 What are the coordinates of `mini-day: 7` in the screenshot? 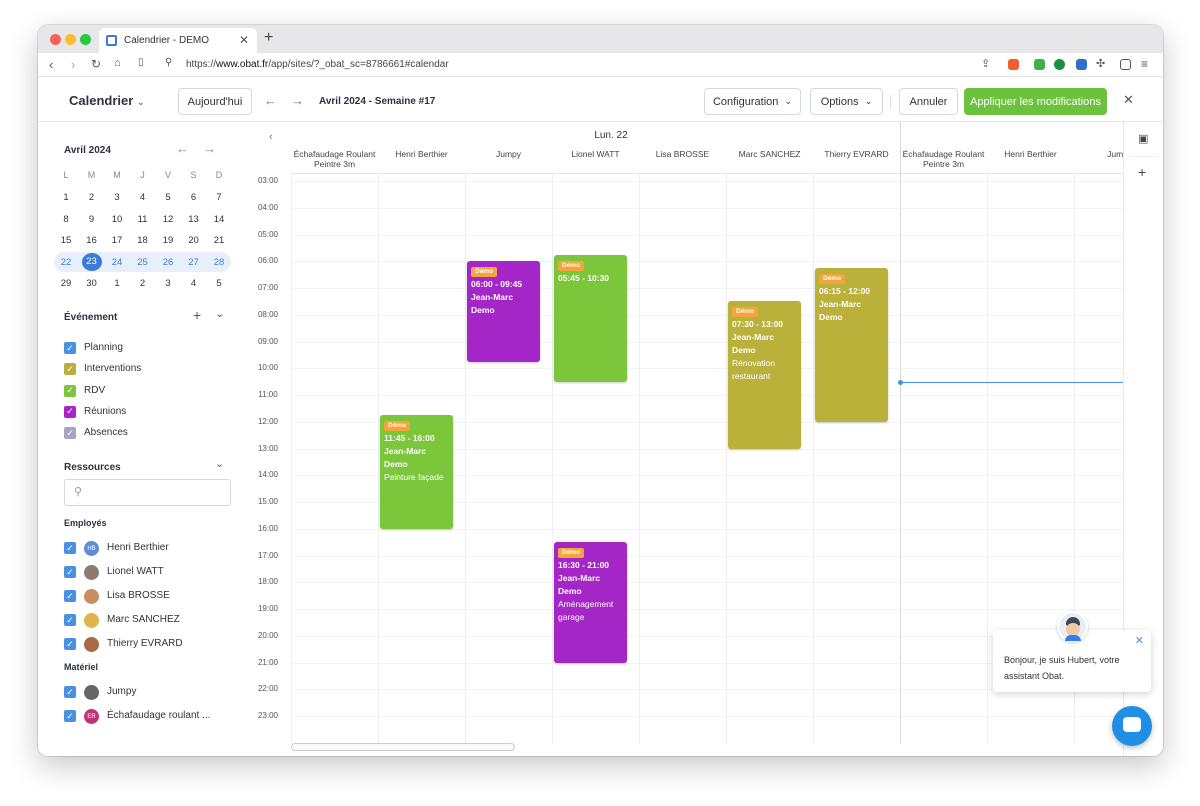 It's located at (219, 197).